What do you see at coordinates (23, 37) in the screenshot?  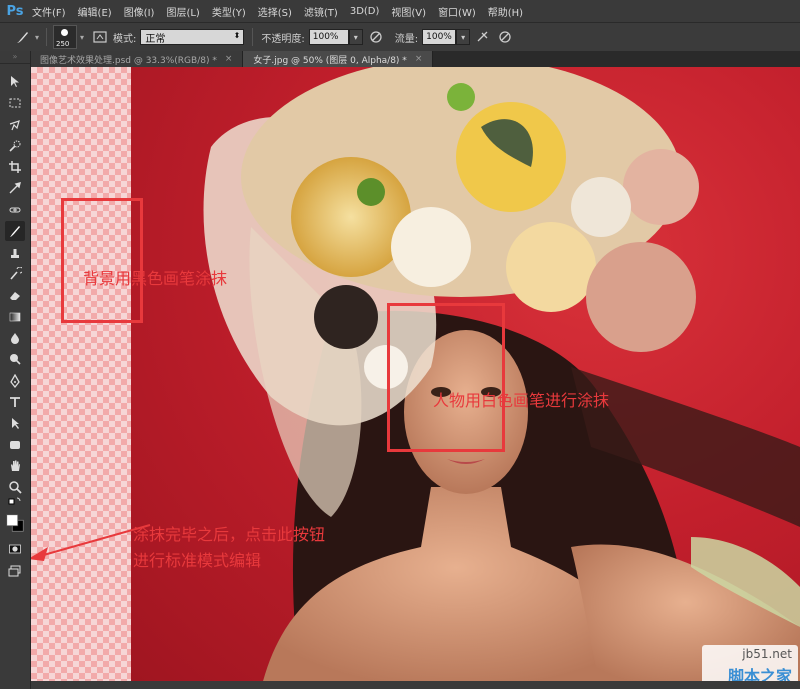 I see `brush-icon` at bounding box center [23, 37].